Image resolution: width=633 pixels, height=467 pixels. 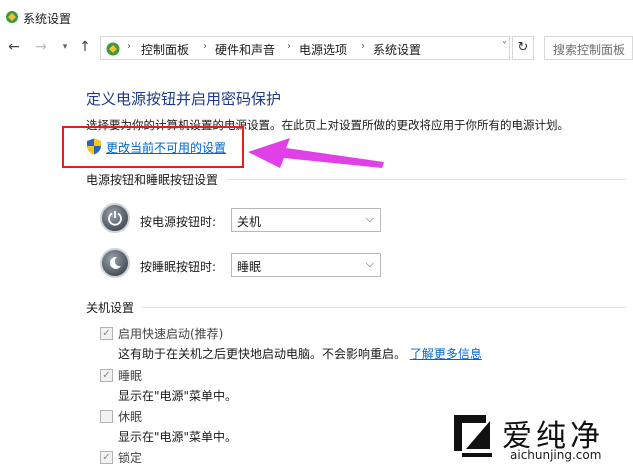 What do you see at coordinates (178, 396) in the screenshot?
I see `sleep-description: 显示在"电源"菜单中。` at bounding box center [178, 396].